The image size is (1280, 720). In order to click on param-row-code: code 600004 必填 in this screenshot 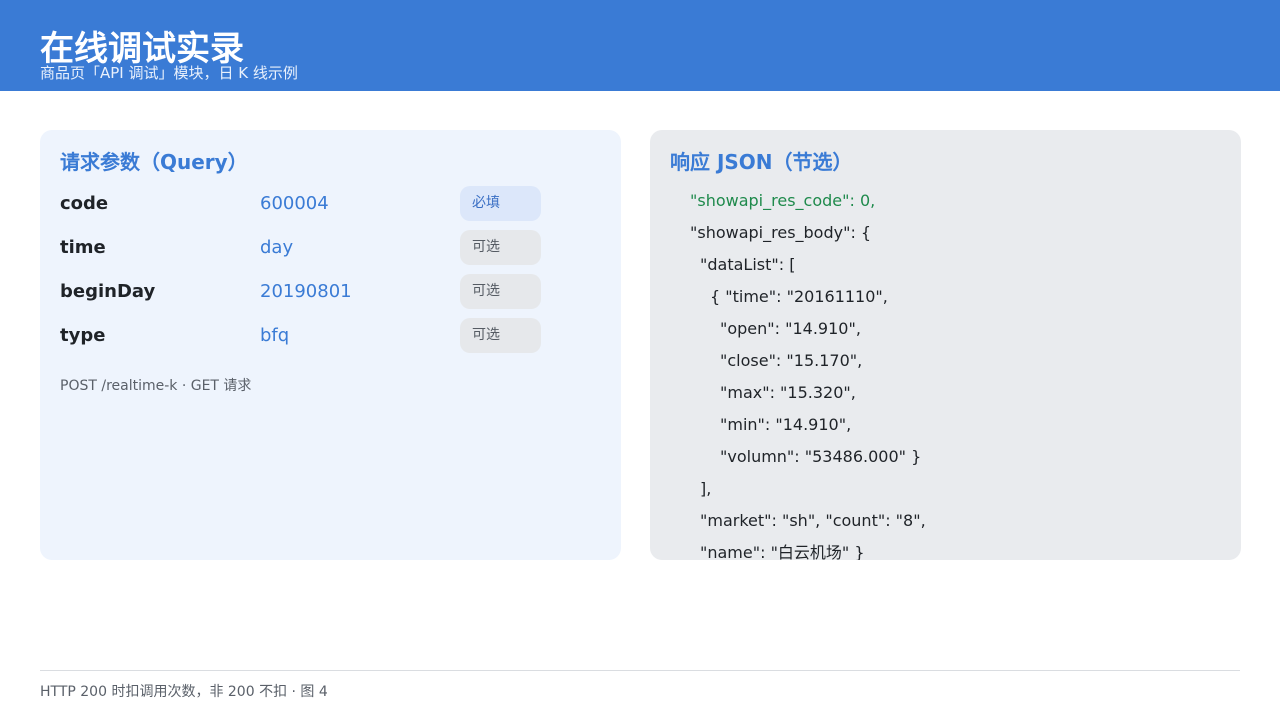, I will do `click(320, 204)`.